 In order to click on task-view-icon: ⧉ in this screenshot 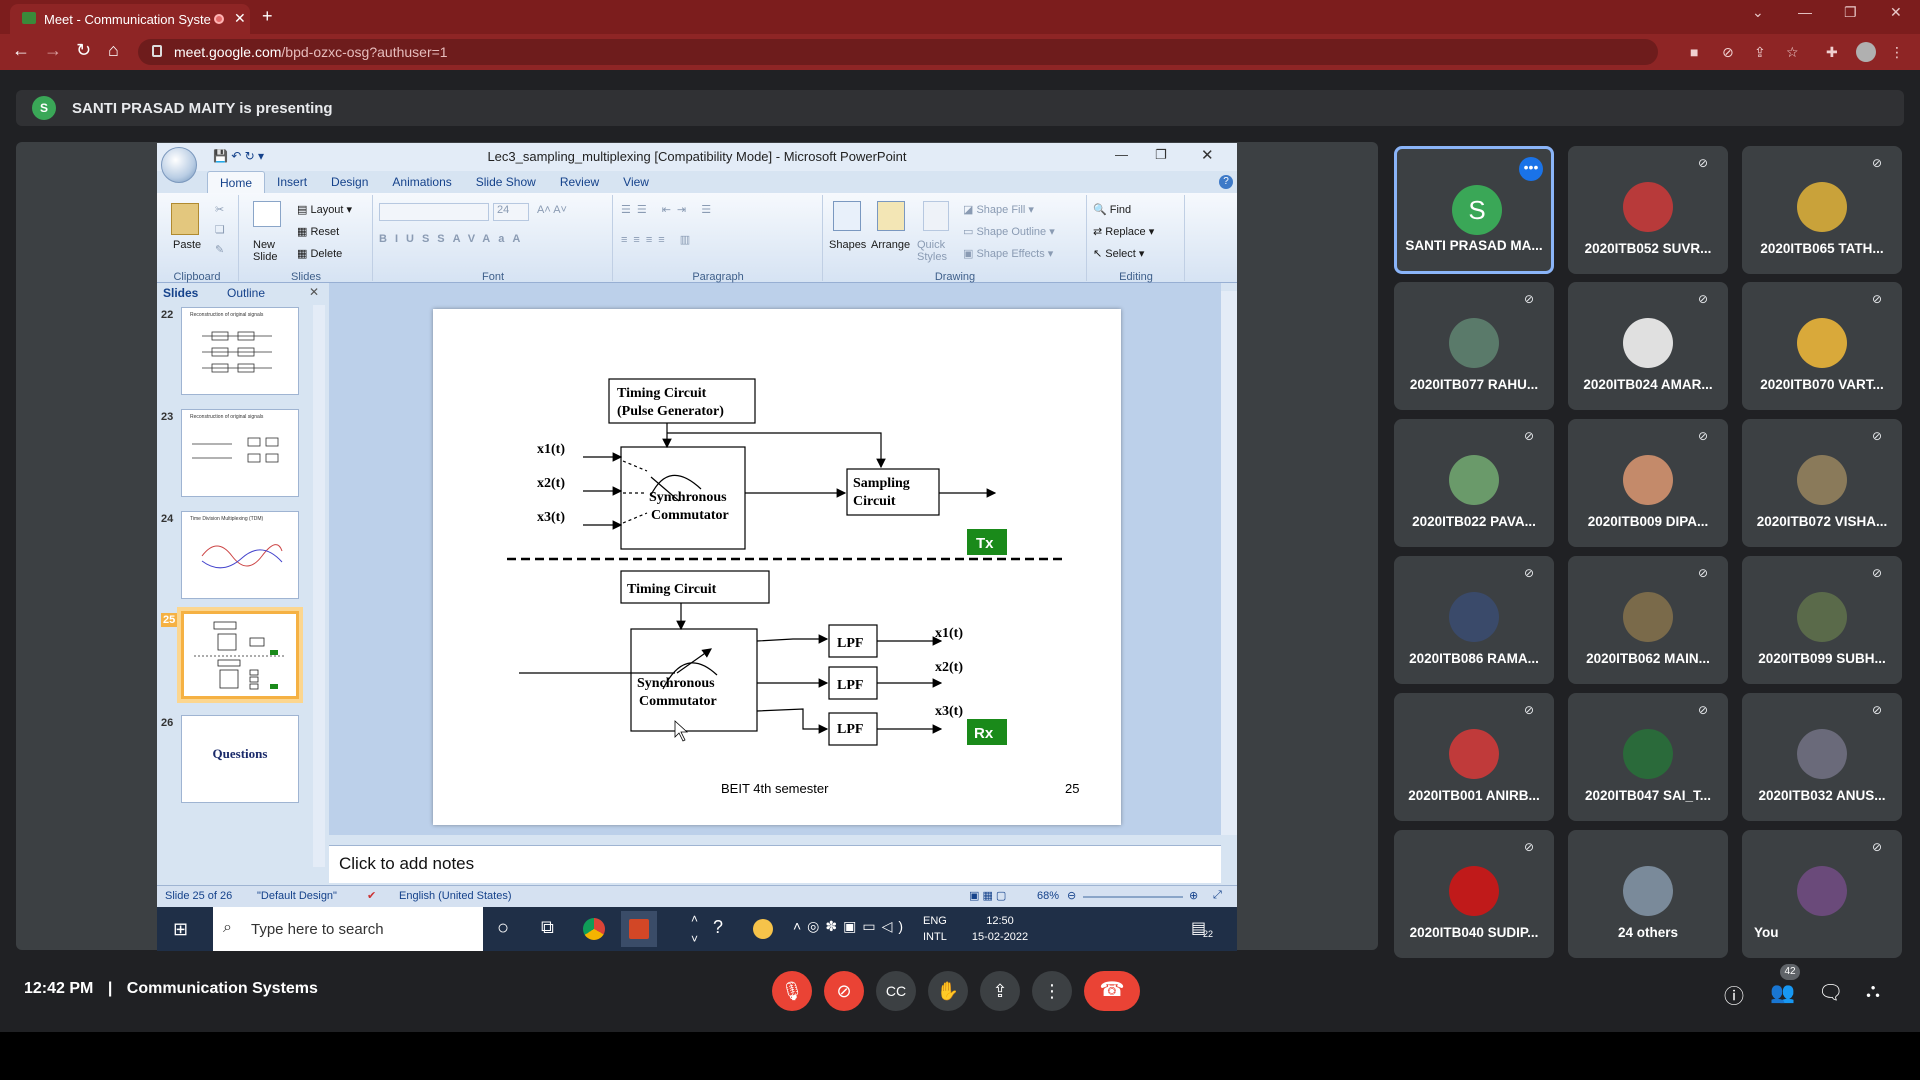, I will do `click(547, 927)`.